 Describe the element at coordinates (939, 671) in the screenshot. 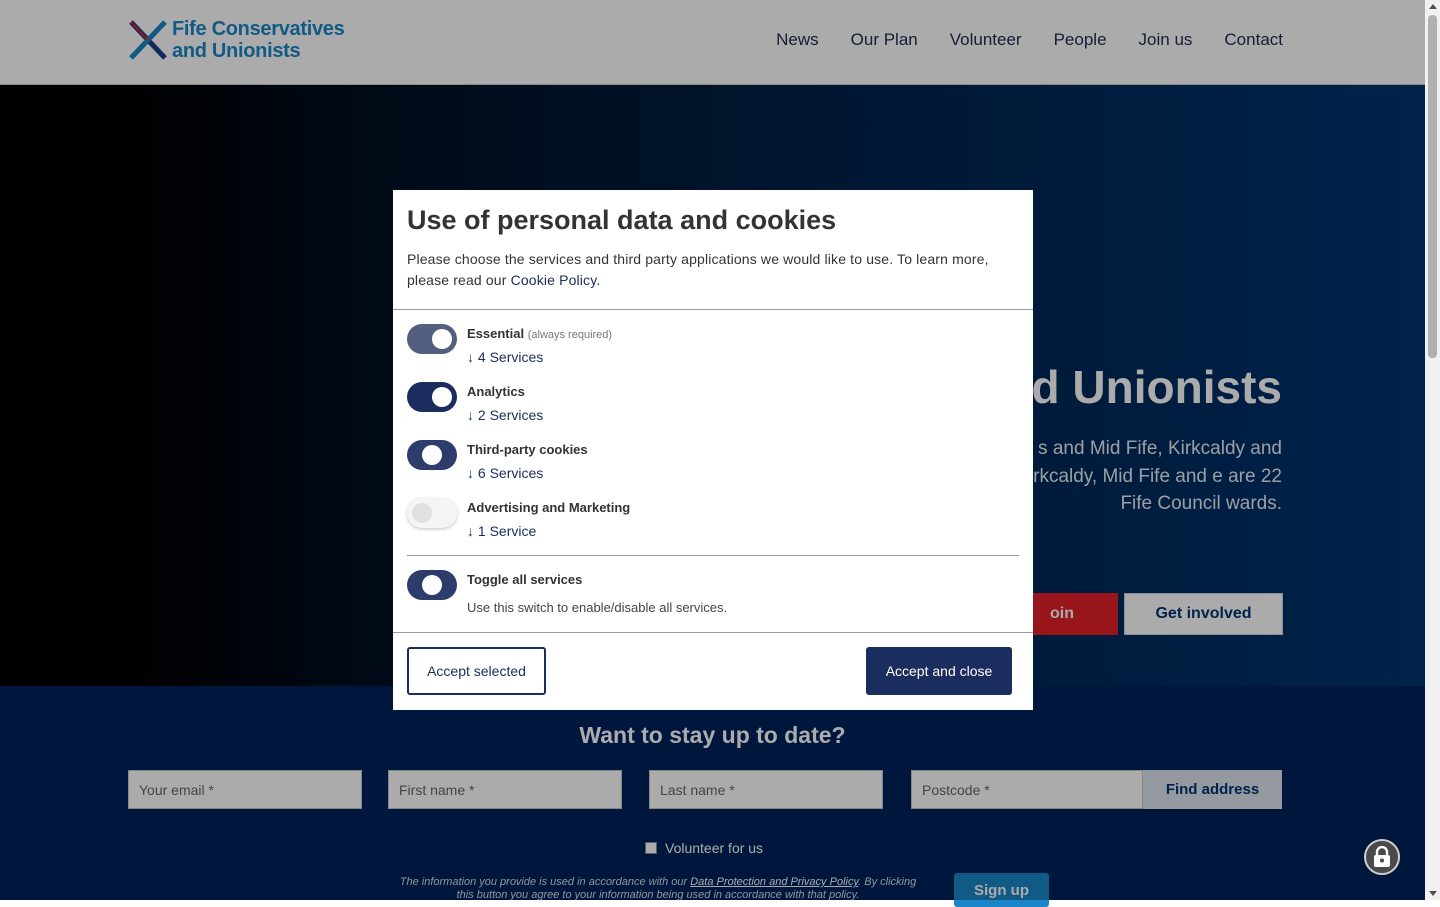

I see `accept-and-close-button: Accept and close` at that location.